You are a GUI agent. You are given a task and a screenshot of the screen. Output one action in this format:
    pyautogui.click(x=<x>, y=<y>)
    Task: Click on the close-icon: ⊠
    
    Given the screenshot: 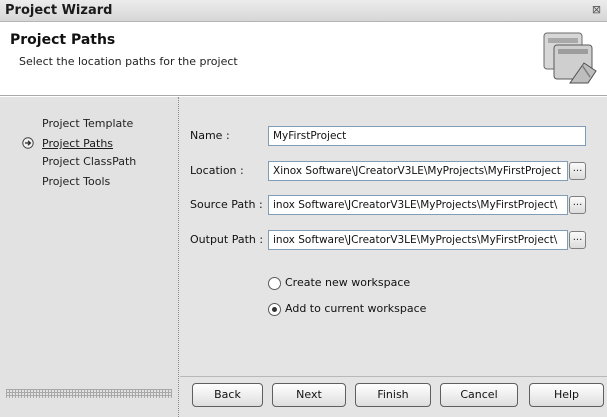 What is the action you would take?
    pyautogui.click(x=596, y=10)
    